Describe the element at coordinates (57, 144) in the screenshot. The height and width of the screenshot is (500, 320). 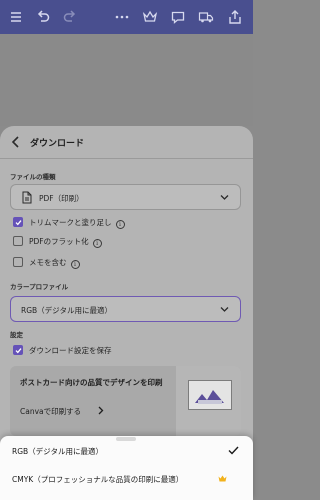
I see `sheet-title: ダウンロード` at that location.